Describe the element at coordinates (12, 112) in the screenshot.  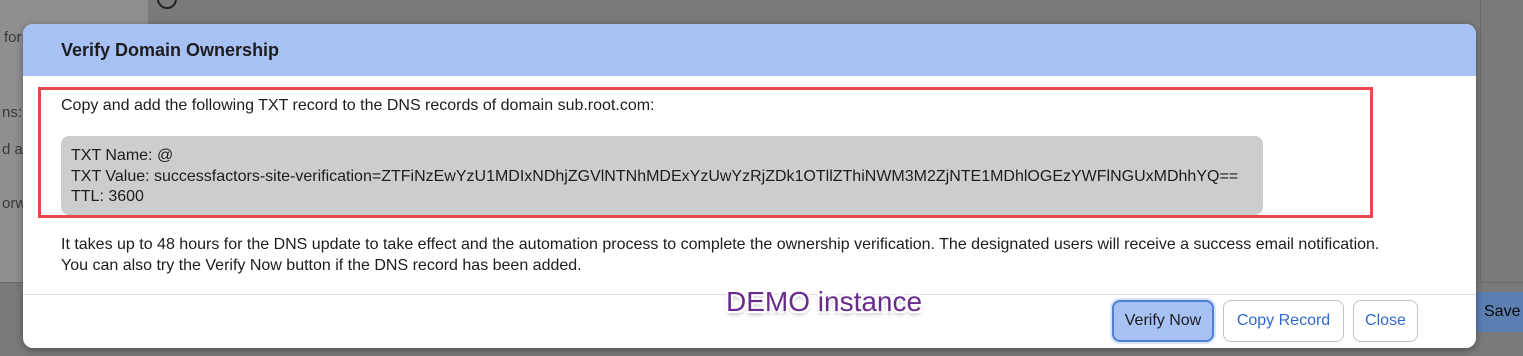
I see `background-text: ns:` at that location.